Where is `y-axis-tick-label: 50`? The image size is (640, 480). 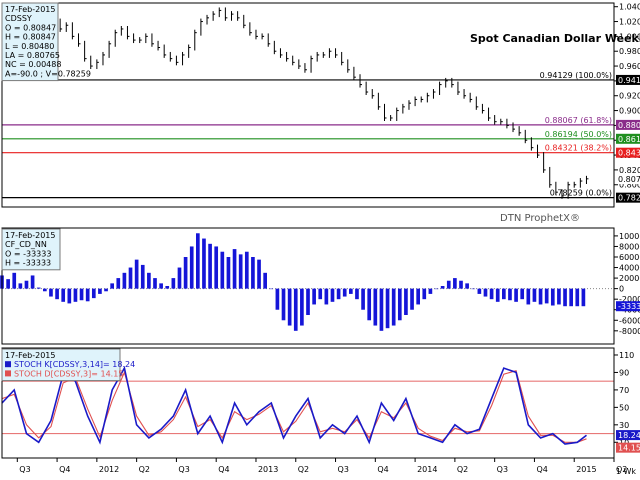
y-axis-tick-label: 50 is located at coordinates (624, 407).